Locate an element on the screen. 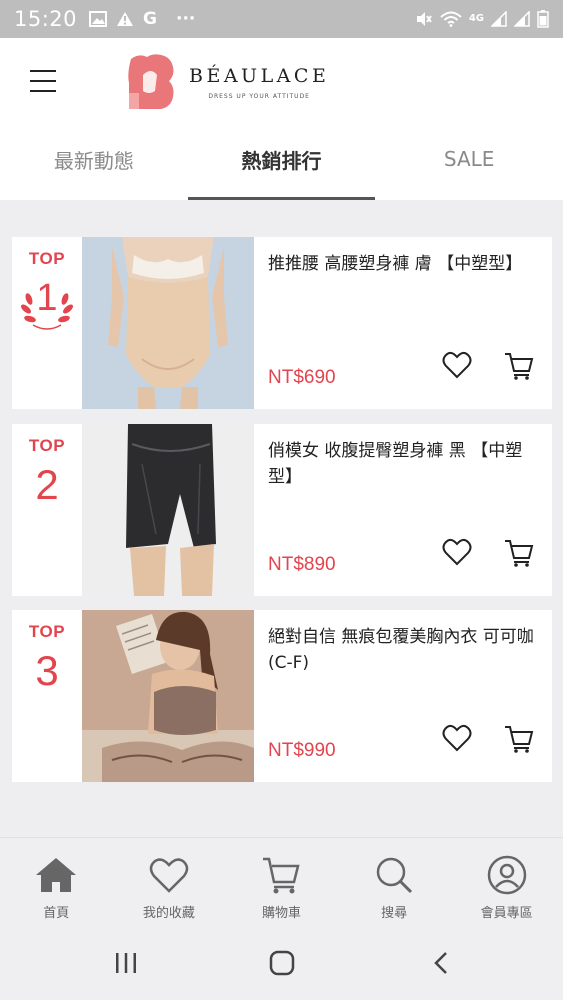  nav-label: 我的收藏 is located at coordinates (168, 913).